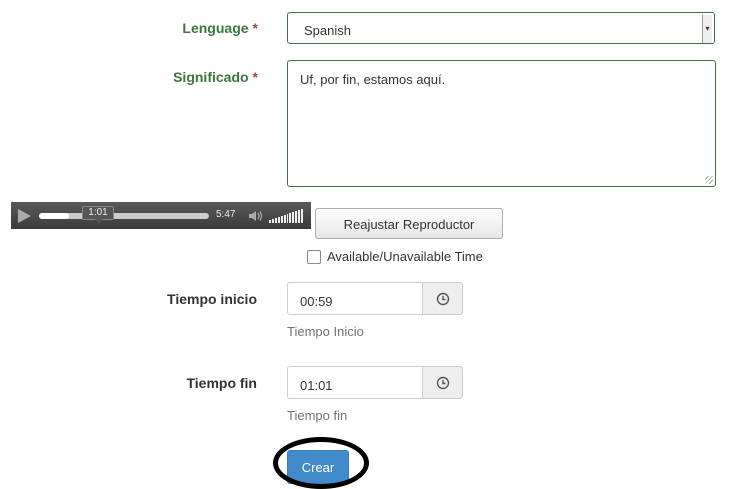  I want to click on start-time-label: Tiempo inicio, so click(212, 299).